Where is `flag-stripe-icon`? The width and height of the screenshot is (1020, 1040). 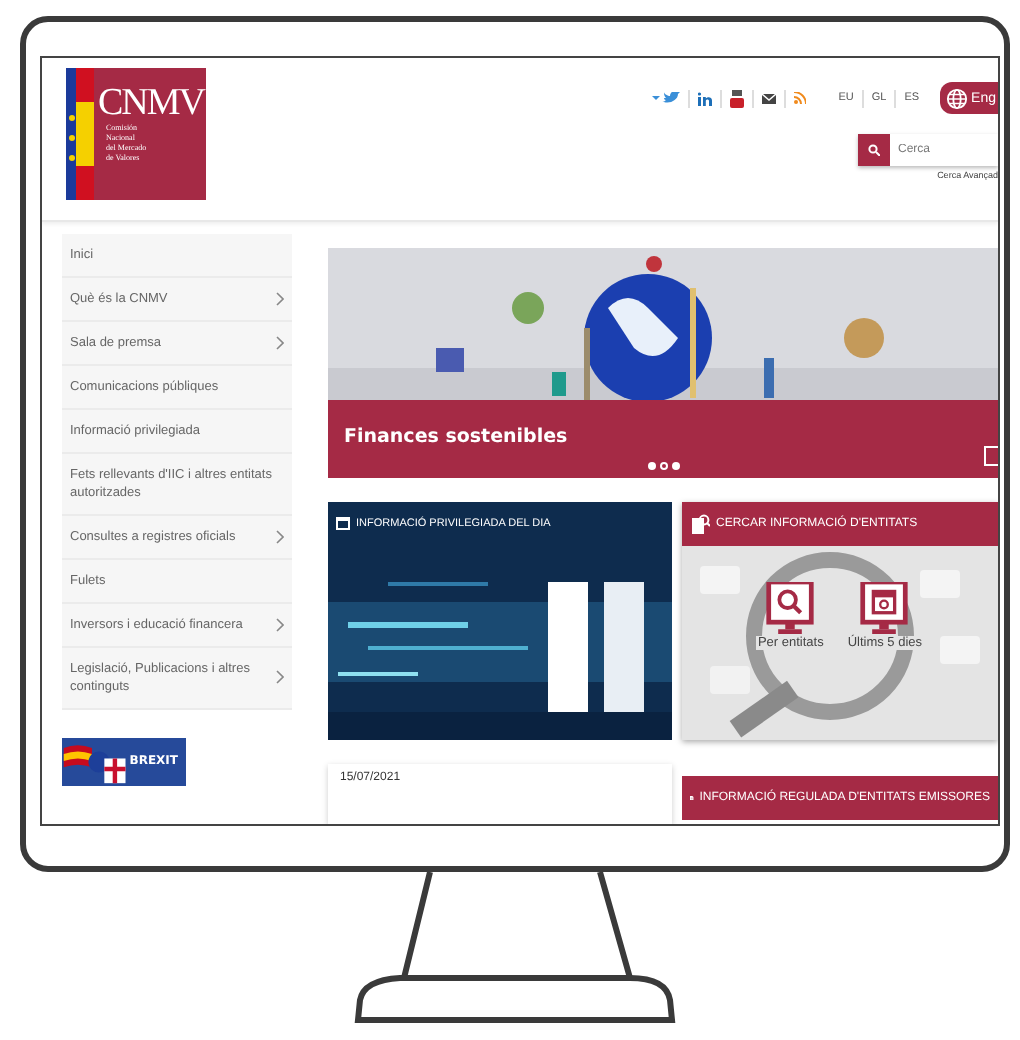 flag-stripe-icon is located at coordinates (80, 134).